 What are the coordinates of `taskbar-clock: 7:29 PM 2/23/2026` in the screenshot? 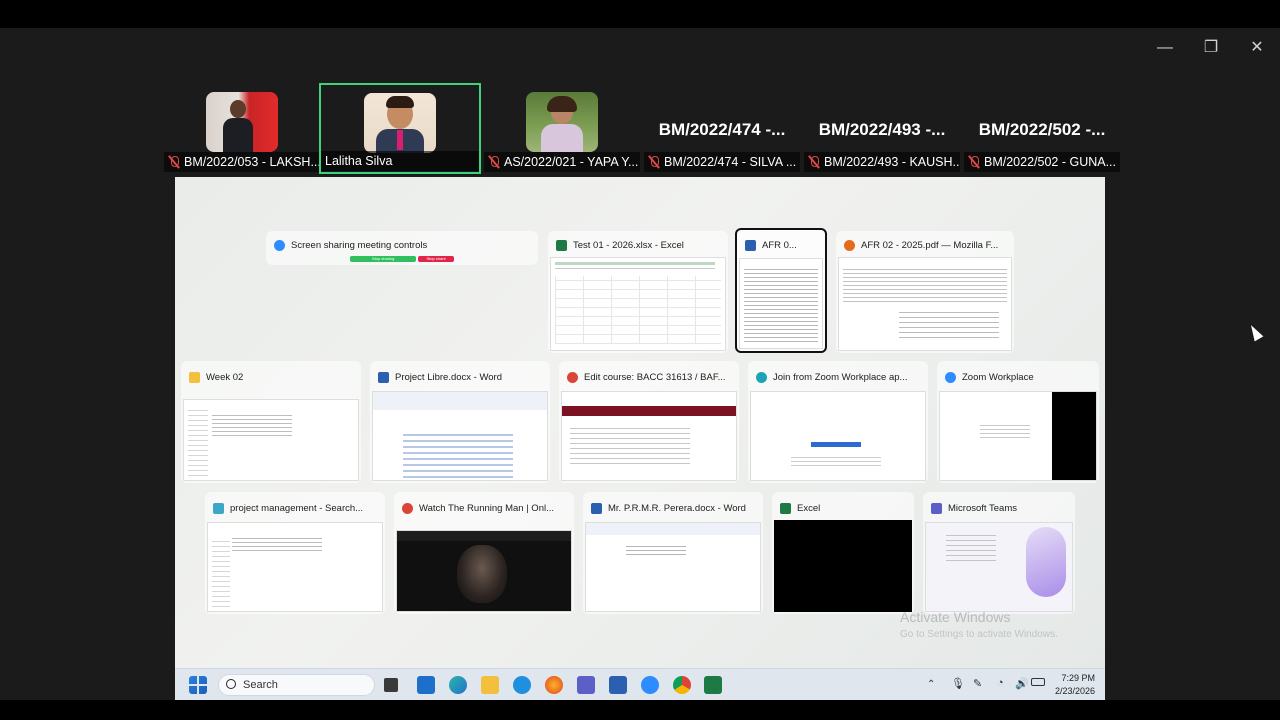 It's located at (1075, 685).